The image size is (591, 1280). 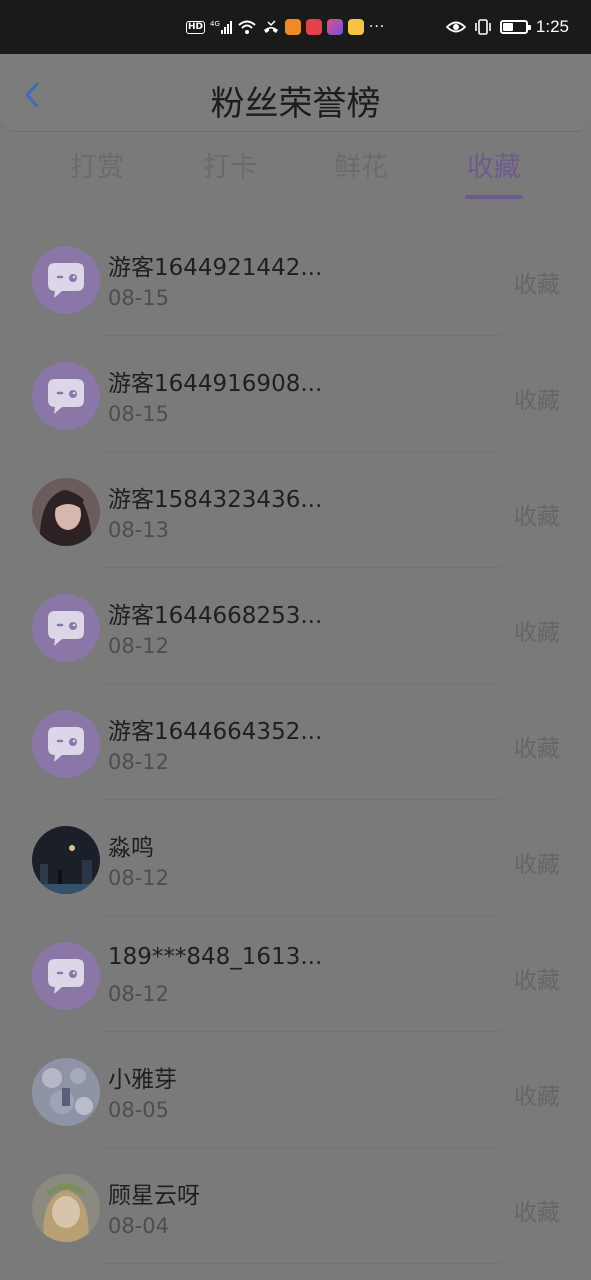 I want to click on fan-name: 小雅芽, so click(x=142, y=1080).